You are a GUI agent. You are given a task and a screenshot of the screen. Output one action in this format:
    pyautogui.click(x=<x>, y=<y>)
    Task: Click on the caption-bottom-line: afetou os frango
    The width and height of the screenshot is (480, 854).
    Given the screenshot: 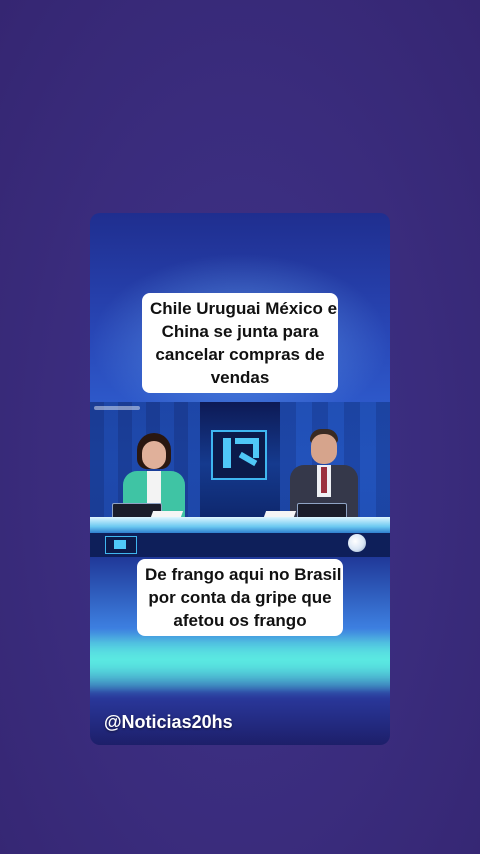 What is the action you would take?
    pyautogui.click(x=240, y=620)
    